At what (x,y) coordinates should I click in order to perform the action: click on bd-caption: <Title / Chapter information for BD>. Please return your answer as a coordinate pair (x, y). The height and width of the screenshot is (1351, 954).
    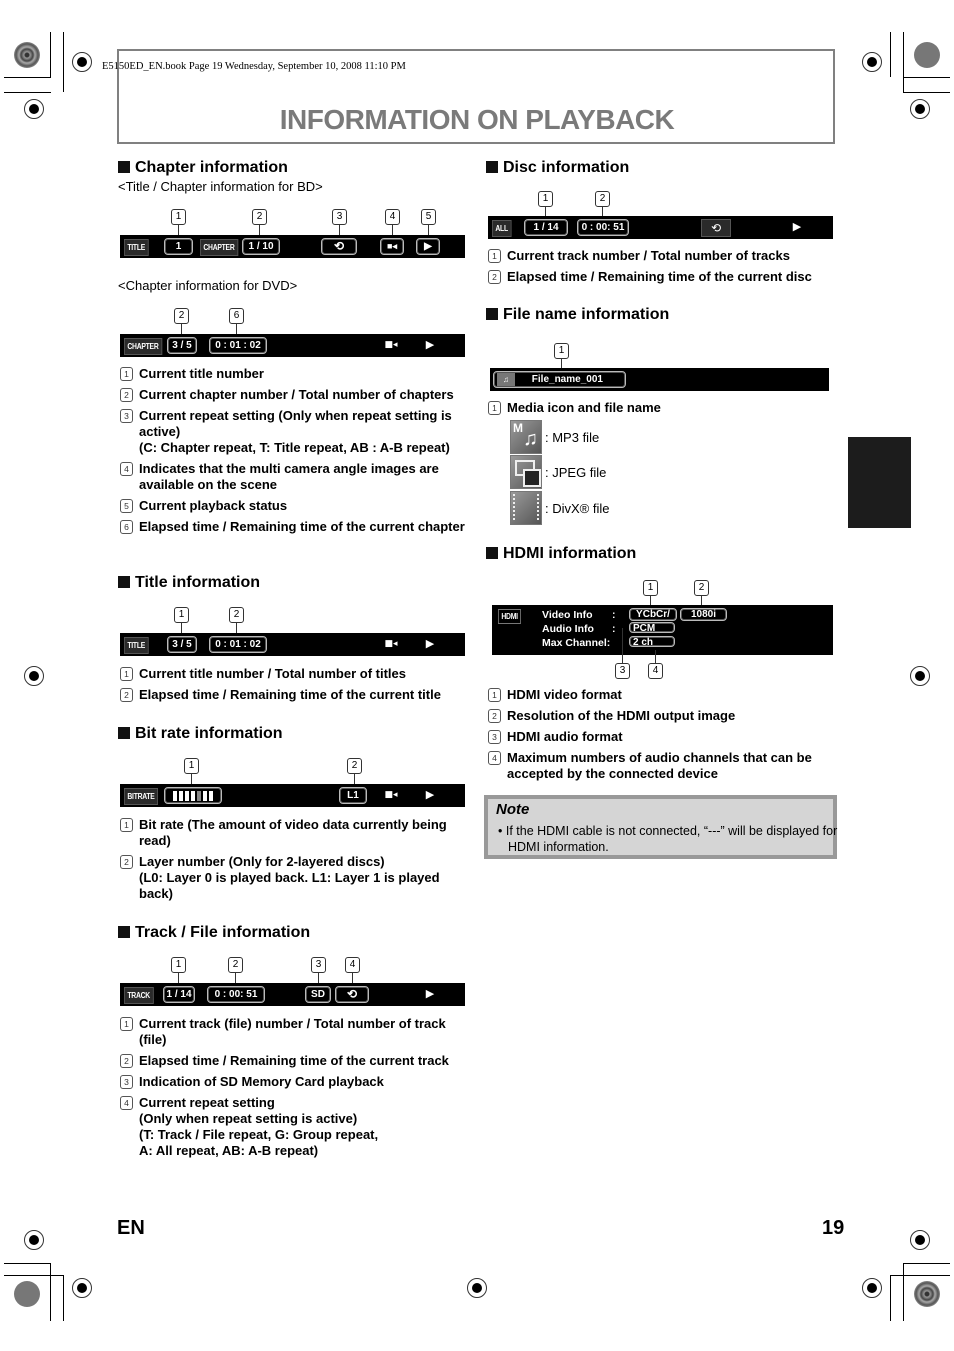
    Looking at the image, I should click on (220, 186).